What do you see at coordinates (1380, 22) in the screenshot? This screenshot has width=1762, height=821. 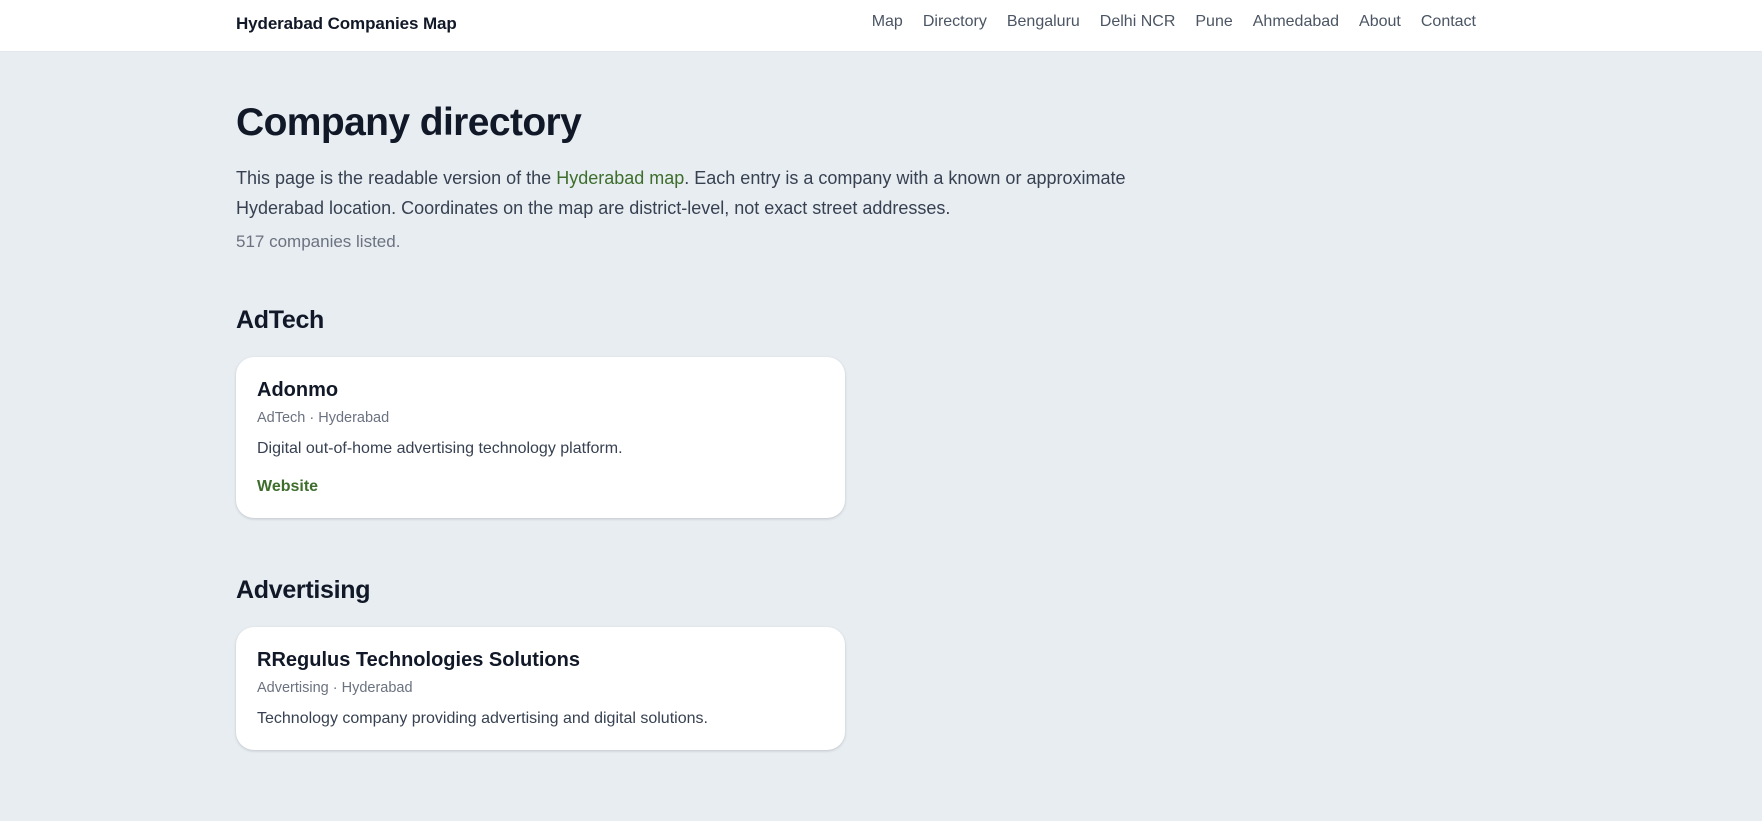 I see `nav-link-about: About` at bounding box center [1380, 22].